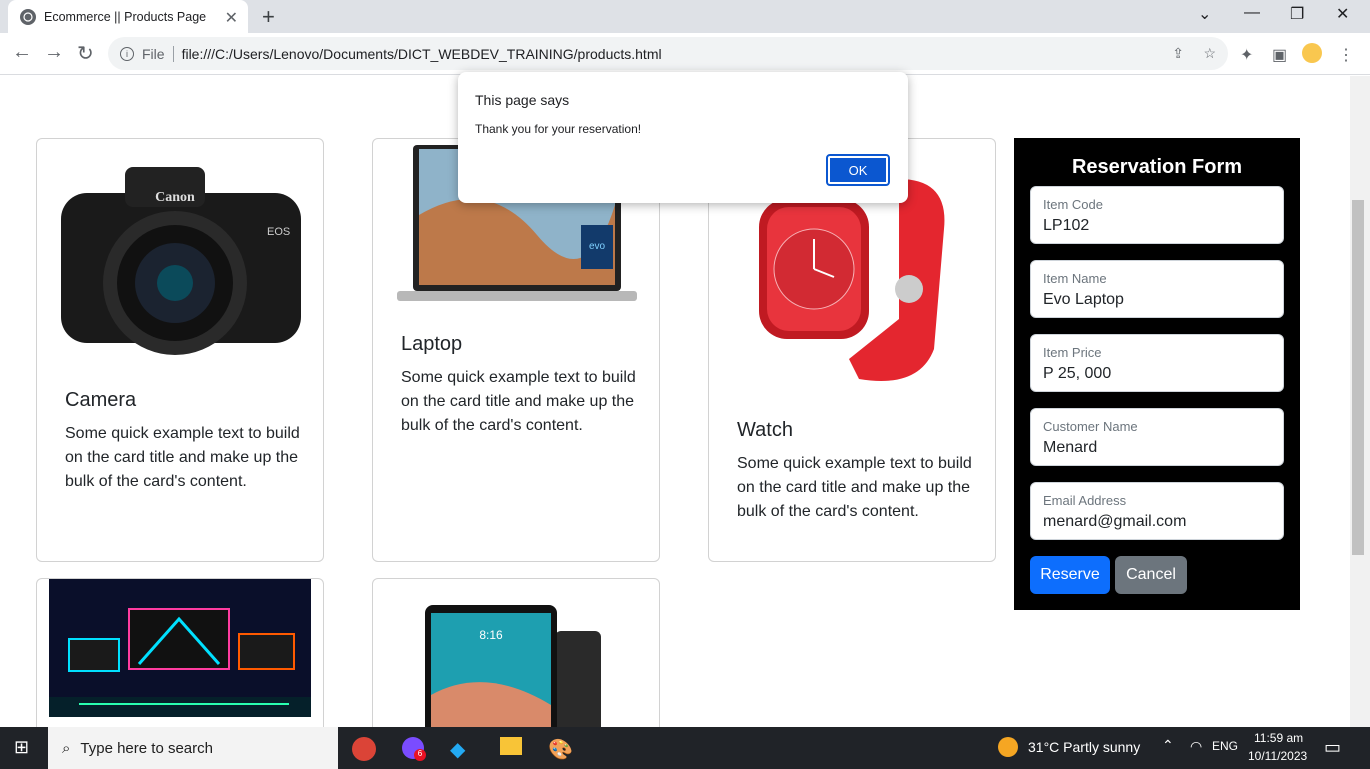 This screenshot has width=1370, height=769. What do you see at coordinates (1084, 747) in the screenshot?
I see `weather-text: 31°C Partly sunny` at bounding box center [1084, 747].